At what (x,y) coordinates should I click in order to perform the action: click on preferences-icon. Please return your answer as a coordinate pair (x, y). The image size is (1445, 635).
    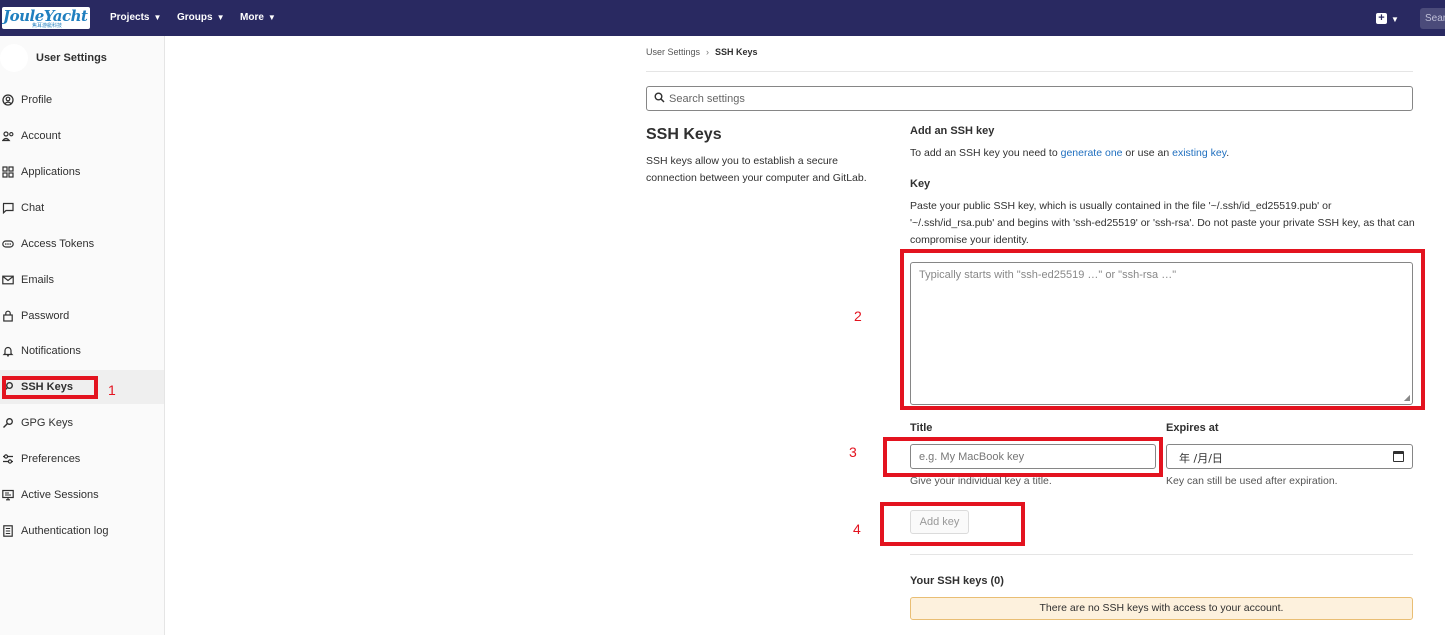
    Looking at the image, I should click on (8, 459).